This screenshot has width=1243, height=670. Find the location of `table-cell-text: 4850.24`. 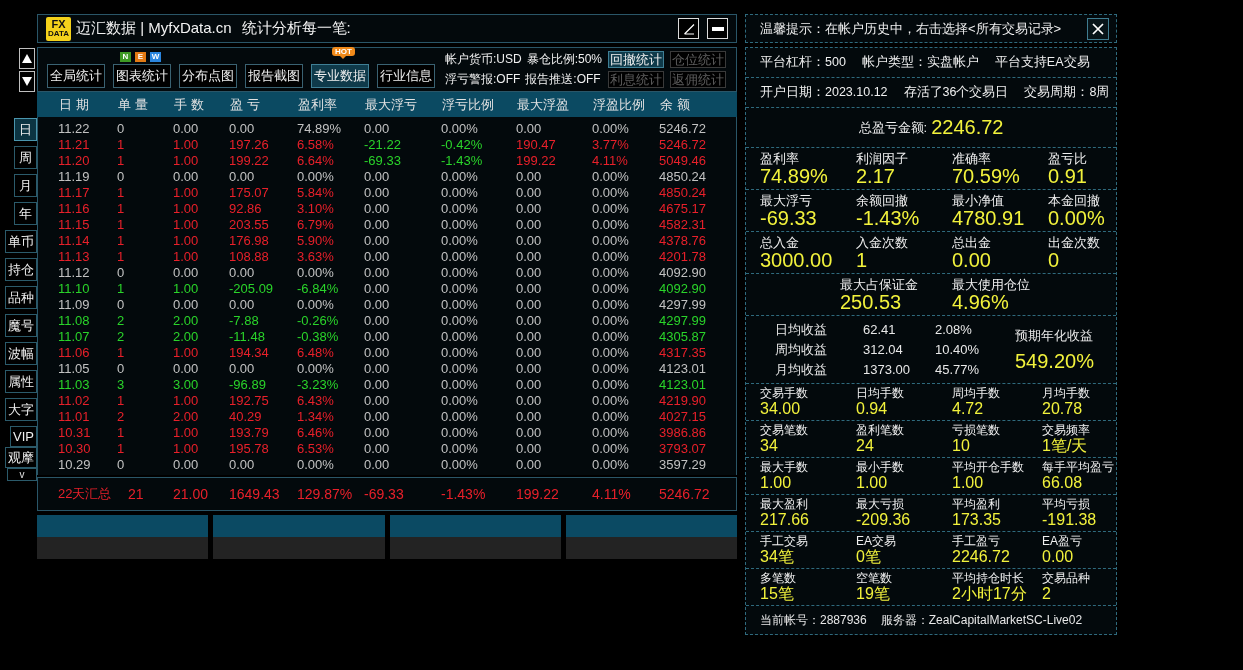

table-cell-text: 4850.24 is located at coordinates (683, 177).